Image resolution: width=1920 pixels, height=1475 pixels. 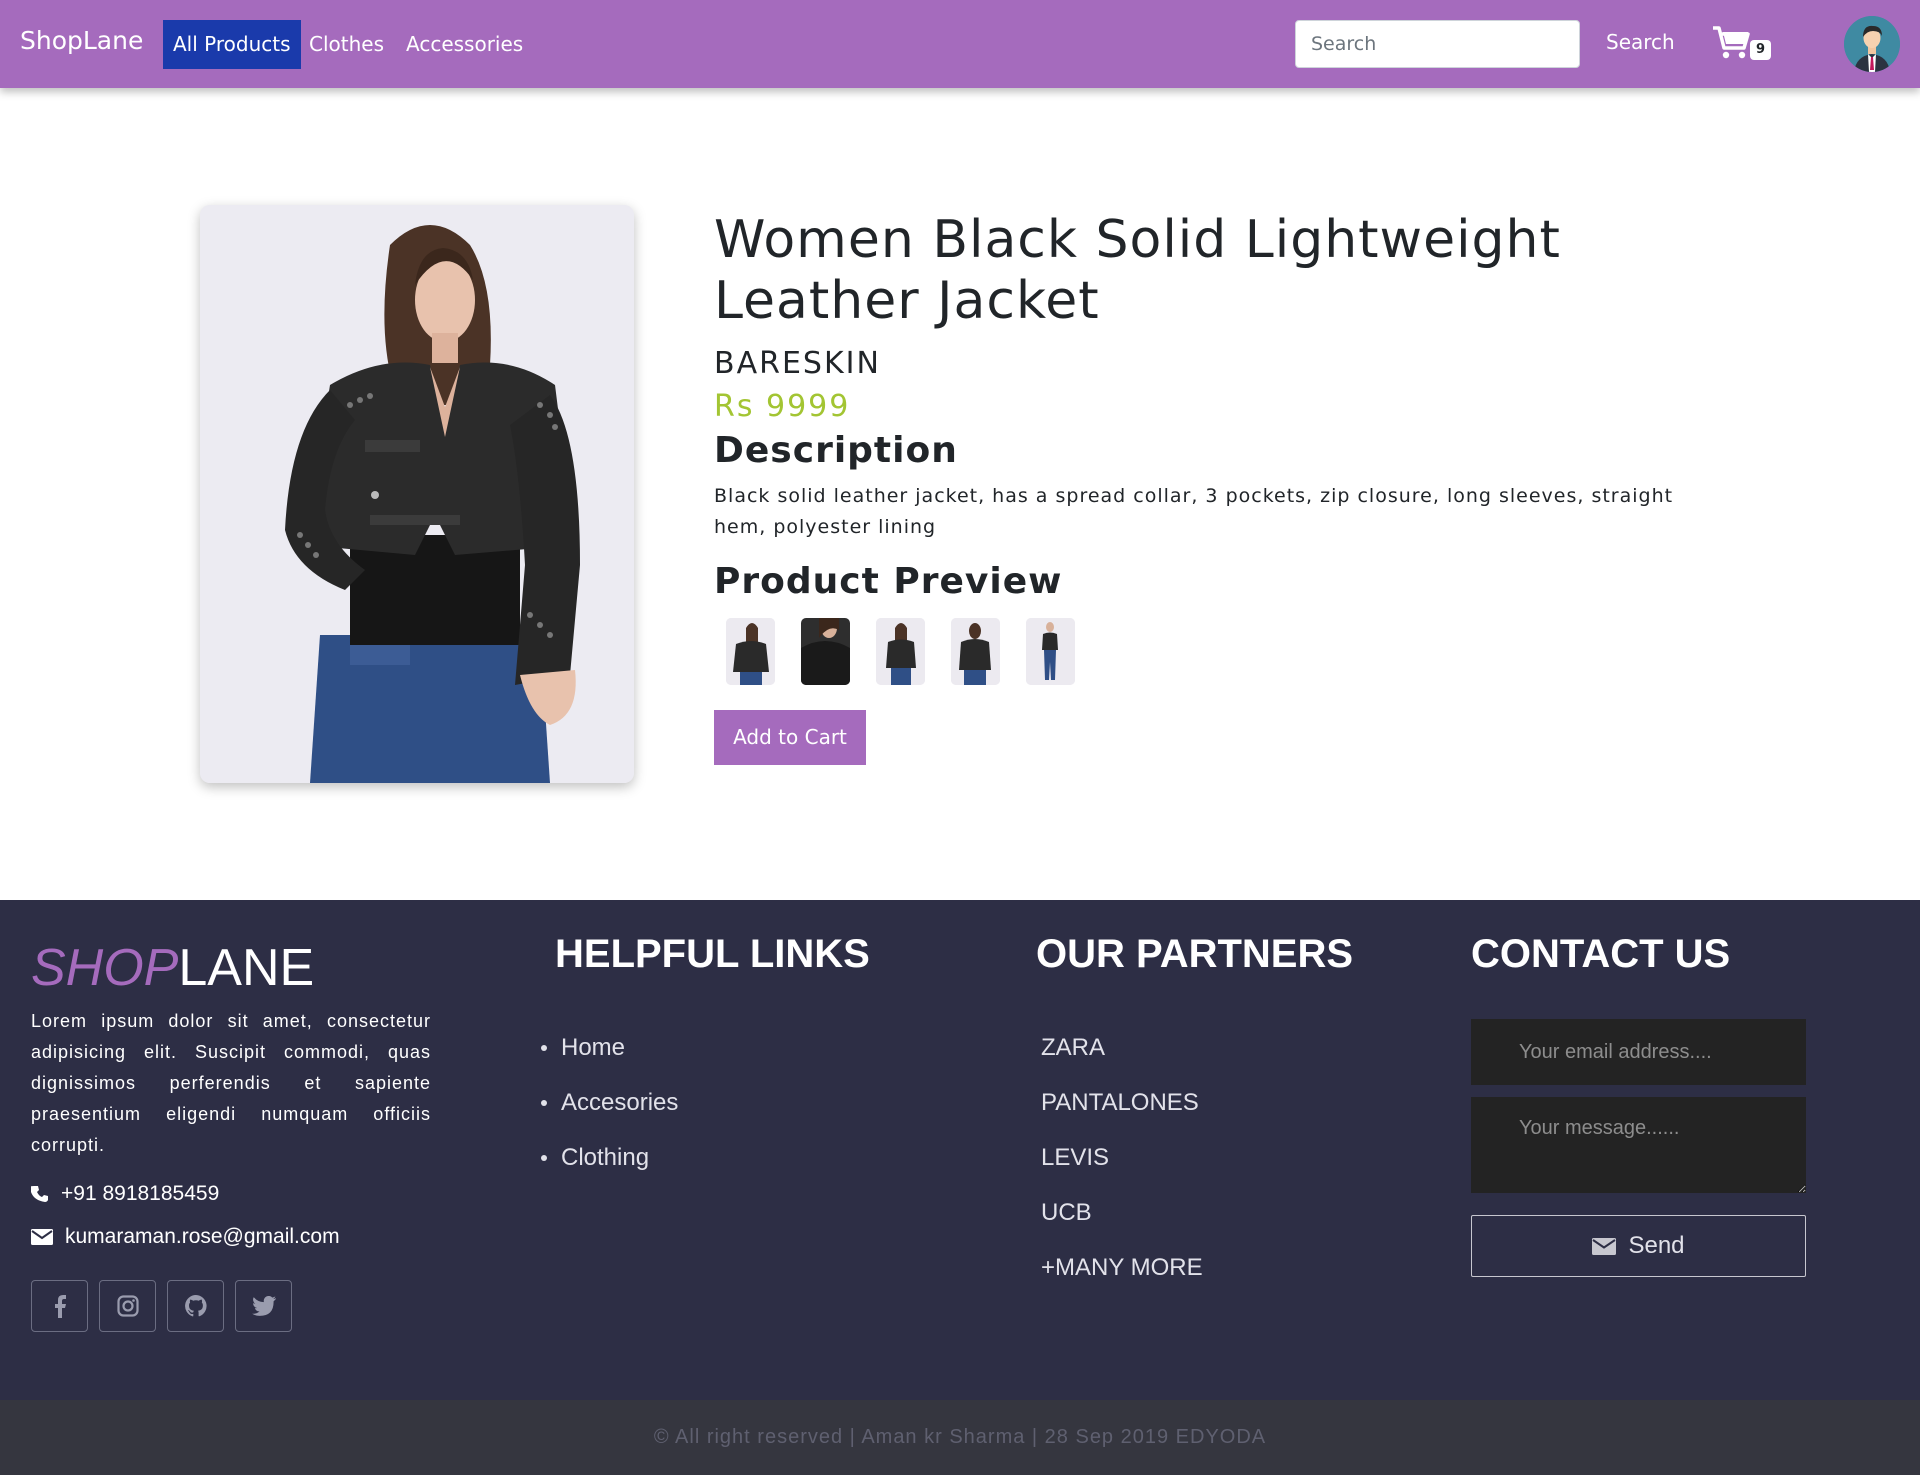 What do you see at coordinates (593, 1047) in the screenshot?
I see `footer-link-label: Home` at bounding box center [593, 1047].